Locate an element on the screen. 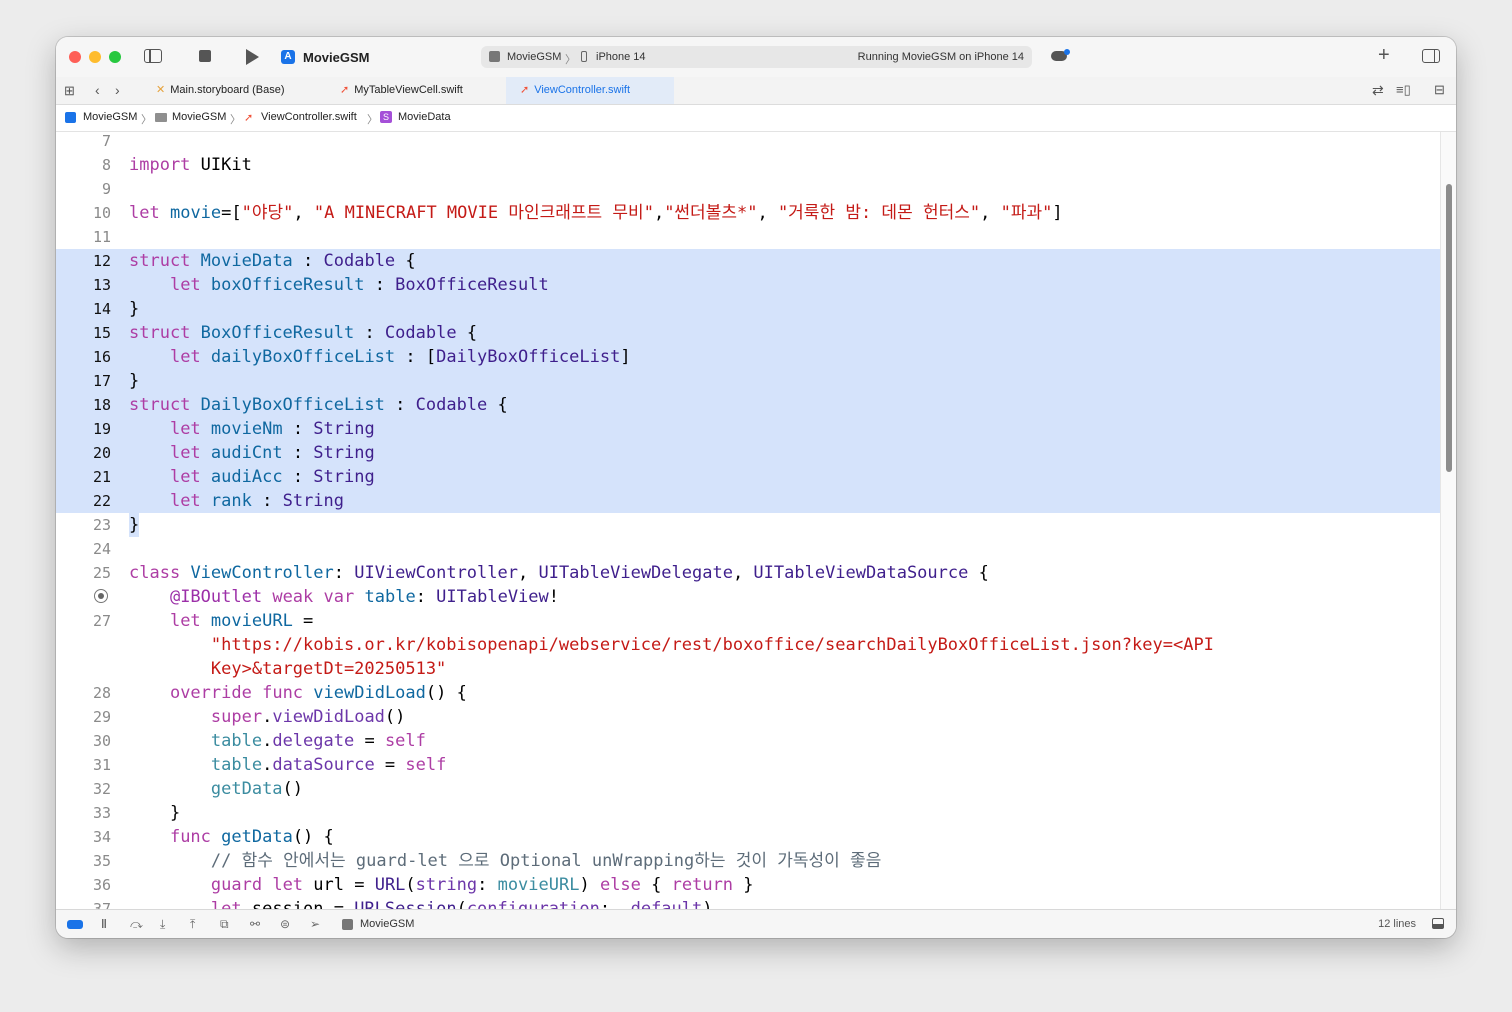  tab-label: ViewController.swift is located at coordinates (582, 90).